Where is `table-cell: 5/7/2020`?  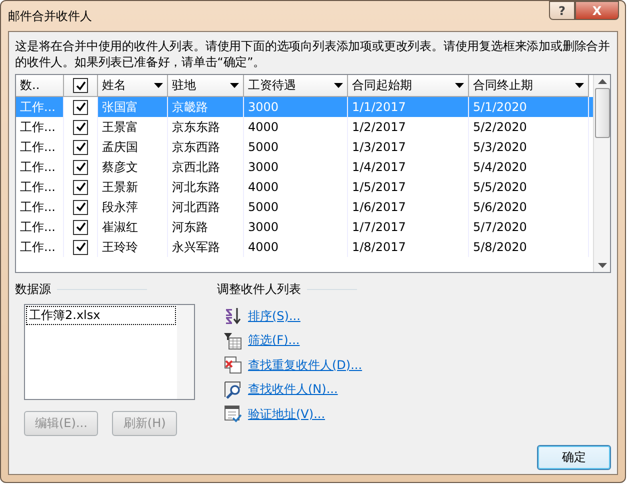
table-cell: 5/7/2020 is located at coordinates (529, 227).